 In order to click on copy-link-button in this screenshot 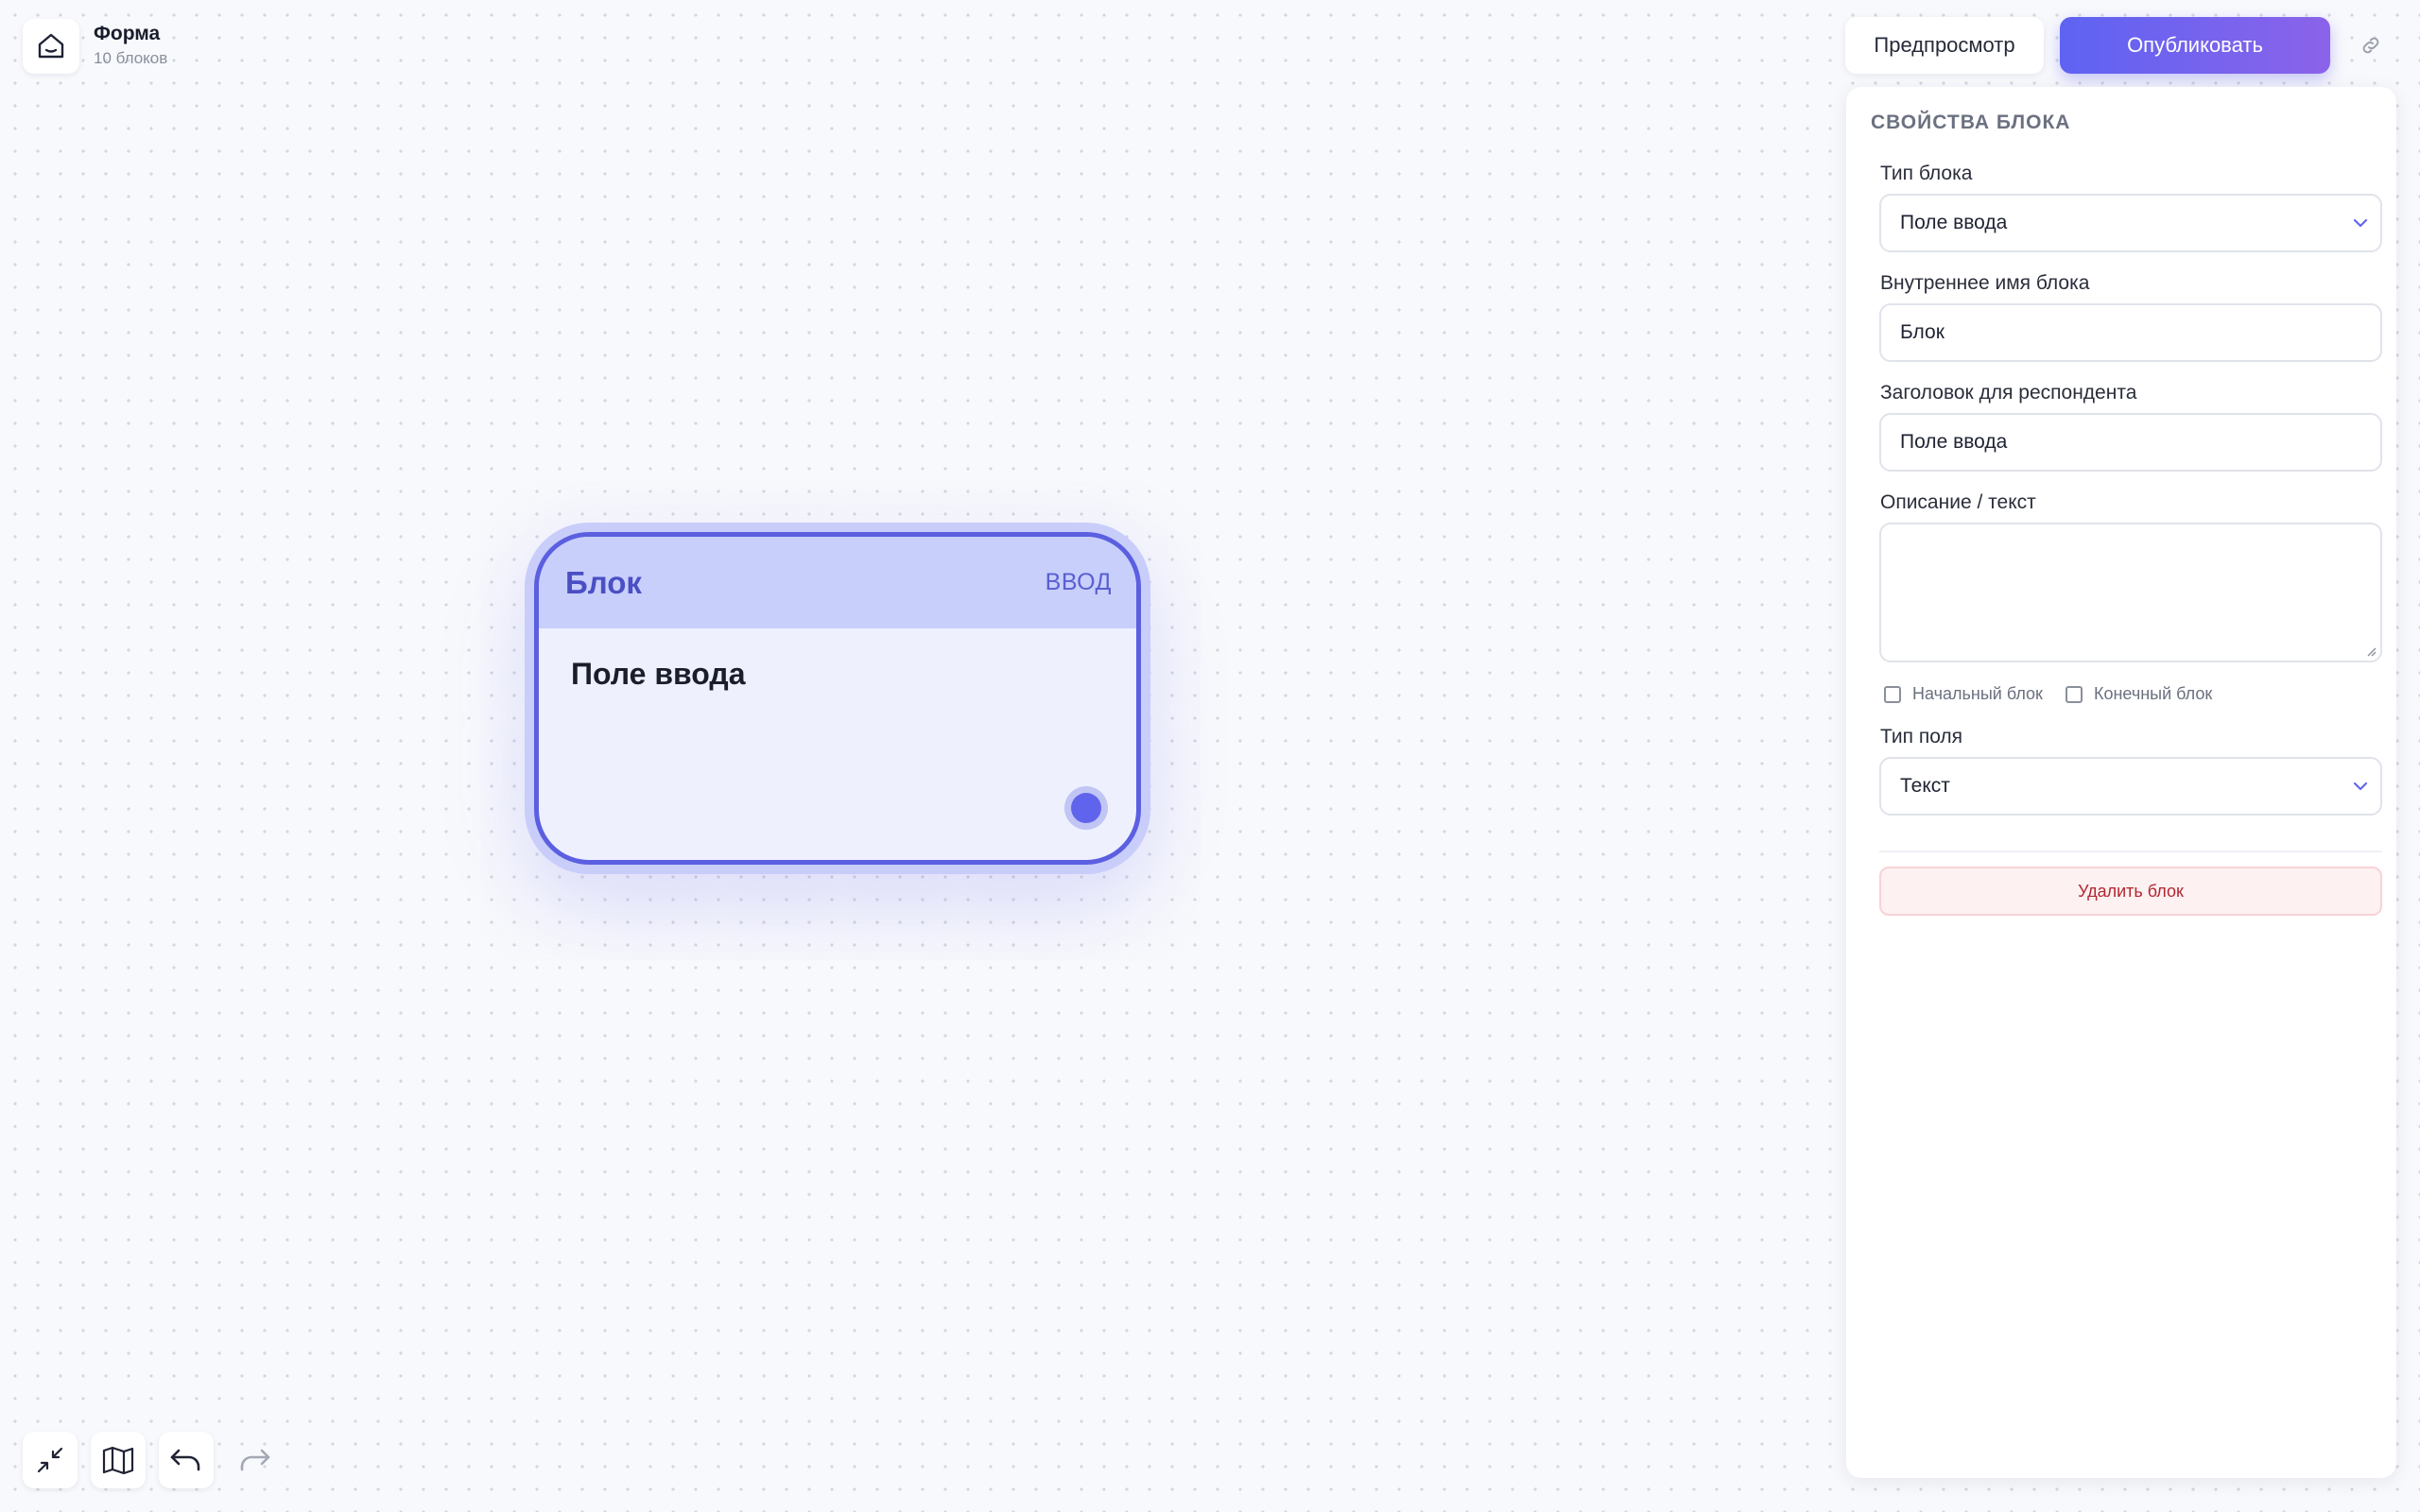, I will do `click(2371, 45)`.